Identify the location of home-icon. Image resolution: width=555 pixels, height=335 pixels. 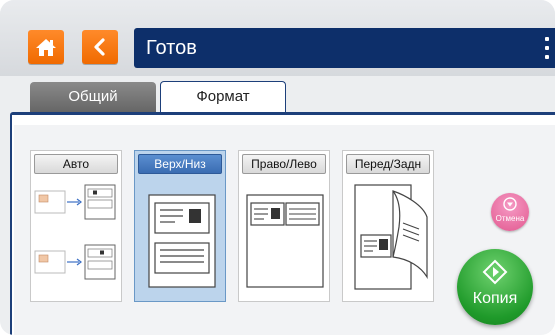
(46, 47).